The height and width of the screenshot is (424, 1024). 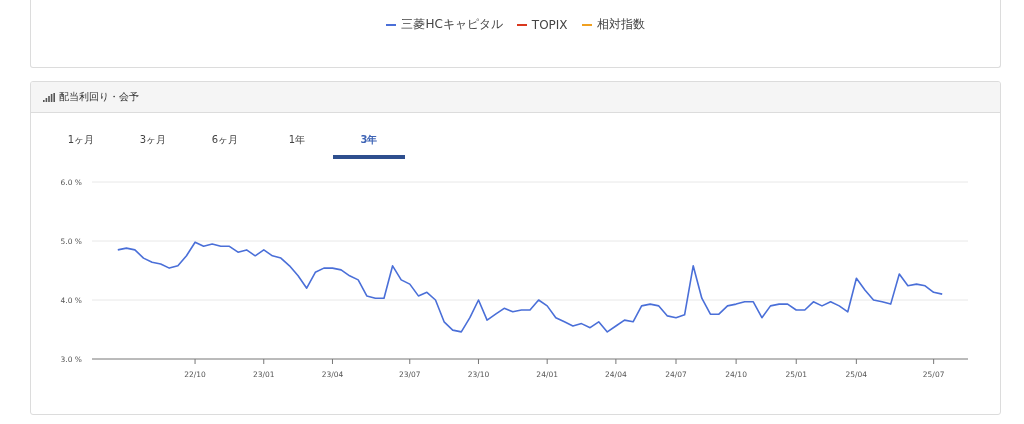 I want to click on legend-label: TOPIX, so click(x=549, y=24).